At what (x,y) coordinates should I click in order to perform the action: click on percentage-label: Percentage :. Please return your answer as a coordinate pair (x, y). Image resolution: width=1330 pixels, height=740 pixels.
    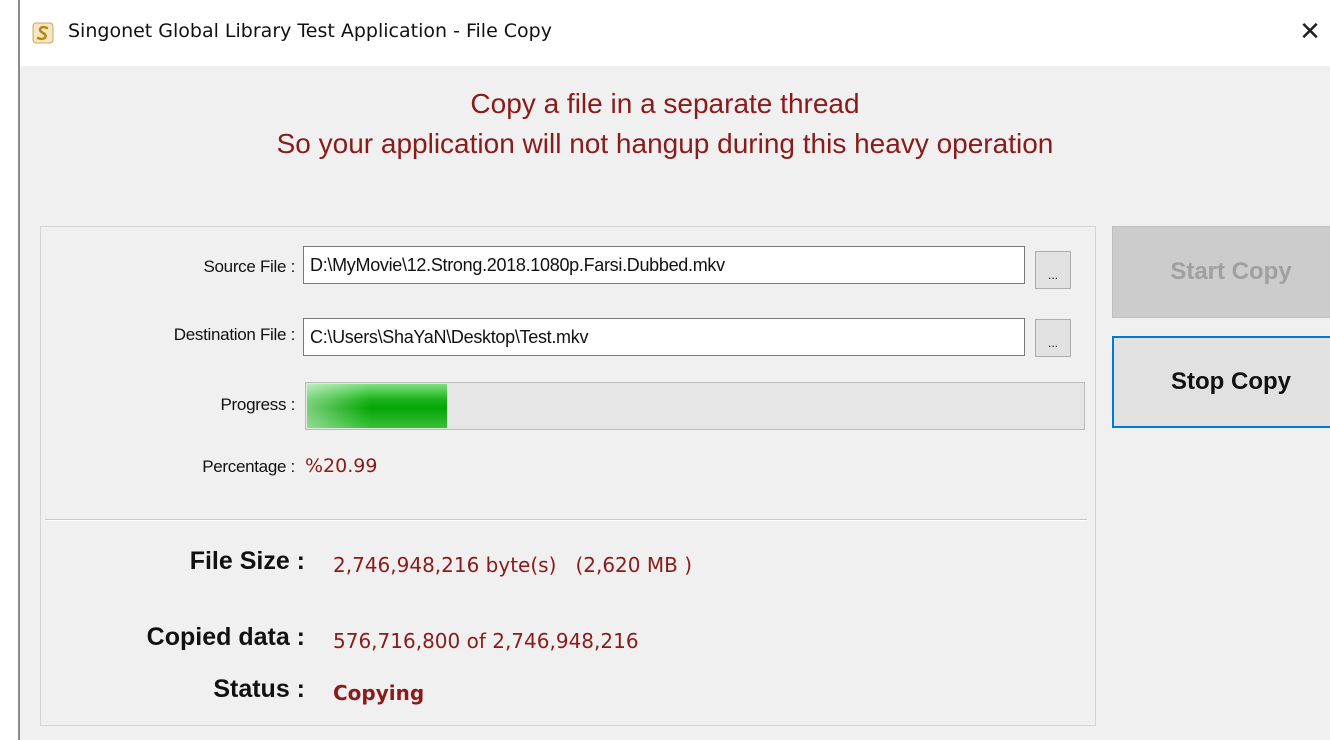
    Looking at the image, I should click on (248, 466).